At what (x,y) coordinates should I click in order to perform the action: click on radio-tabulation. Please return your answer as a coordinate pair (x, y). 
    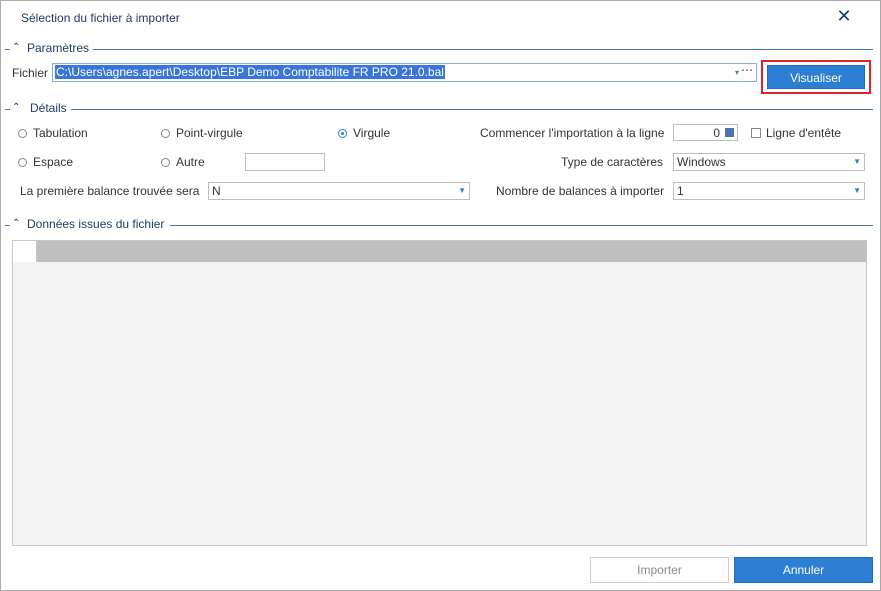
    Looking at the image, I should click on (22, 133).